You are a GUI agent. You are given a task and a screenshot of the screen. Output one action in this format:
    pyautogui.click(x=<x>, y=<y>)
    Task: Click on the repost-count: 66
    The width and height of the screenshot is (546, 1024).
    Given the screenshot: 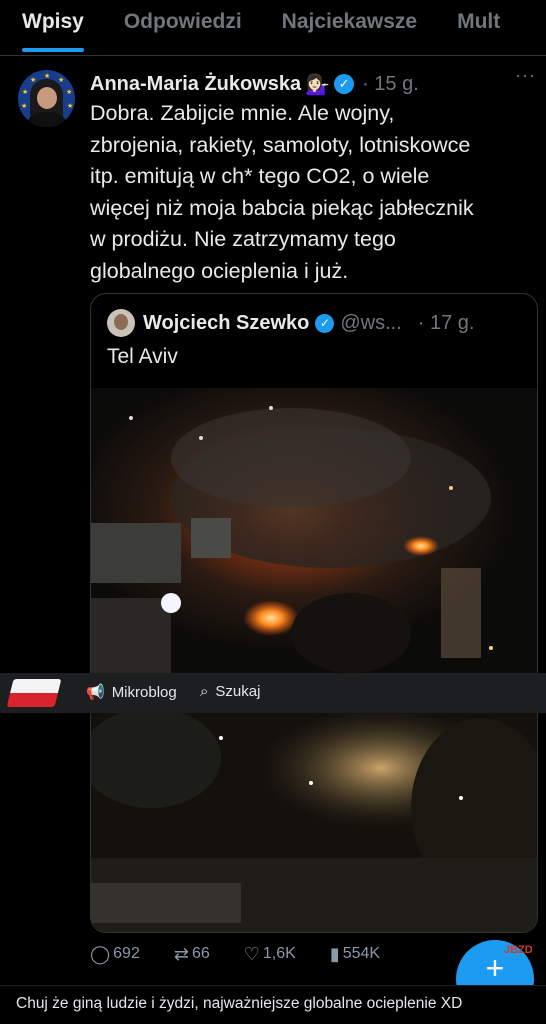 What is the action you would take?
    pyautogui.click(x=200, y=953)
    